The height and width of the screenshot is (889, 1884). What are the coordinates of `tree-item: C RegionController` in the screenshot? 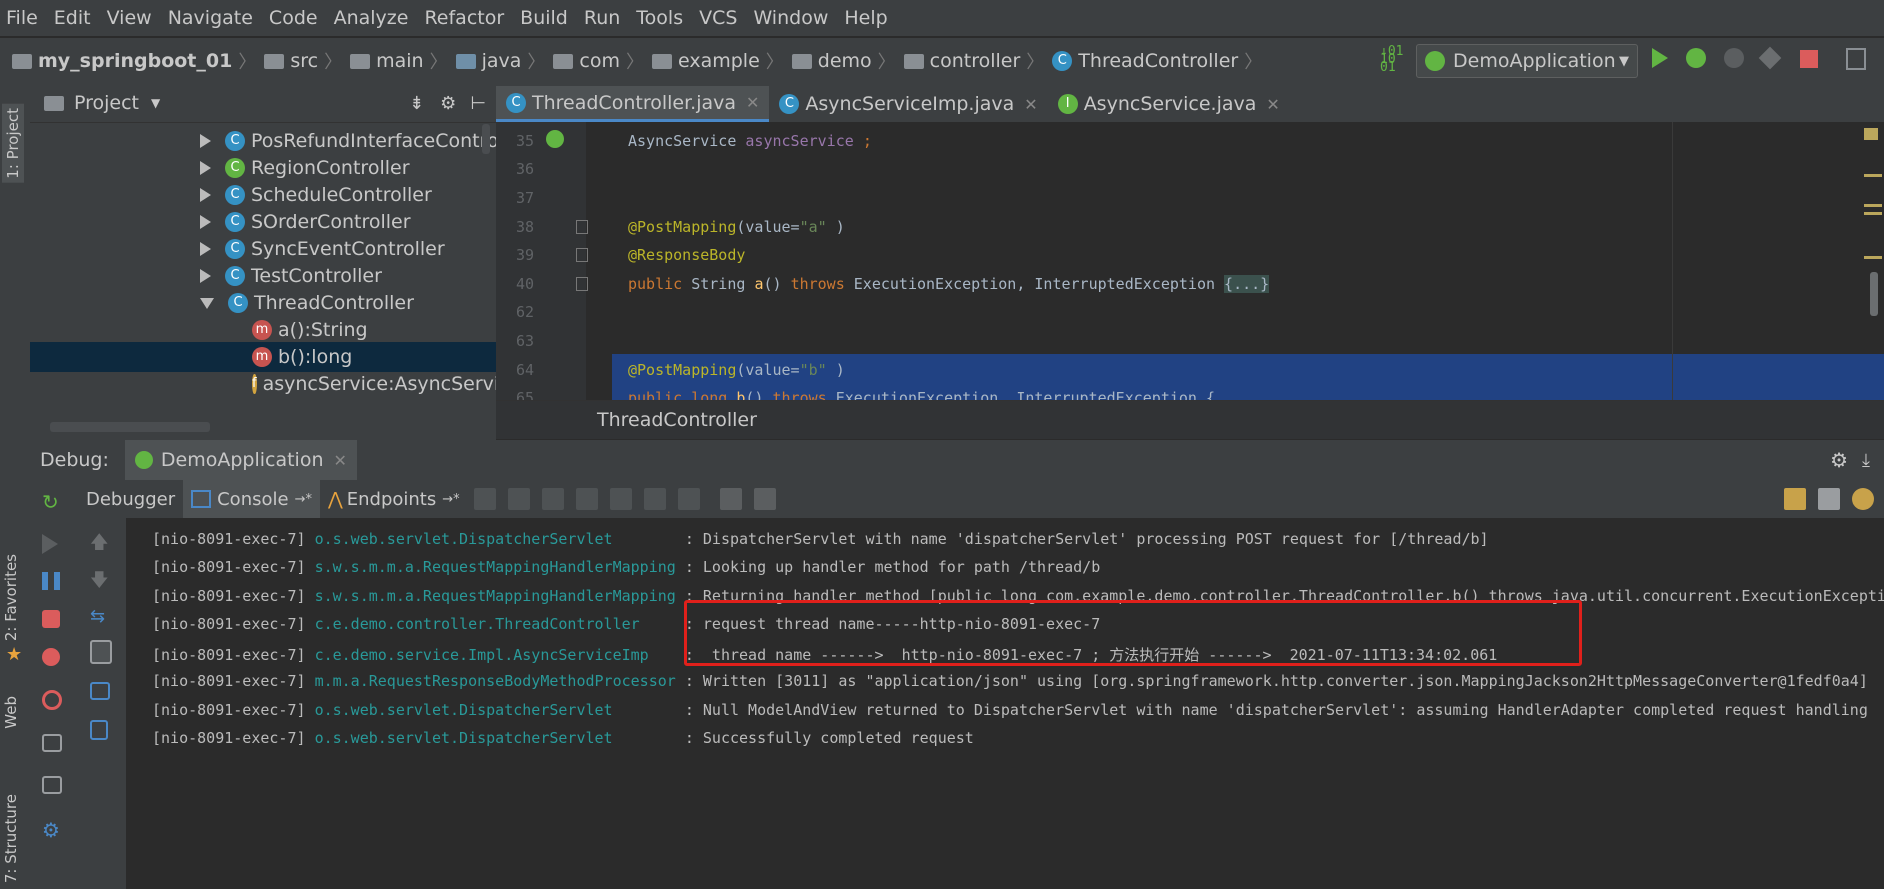 It's located at (305, 168).